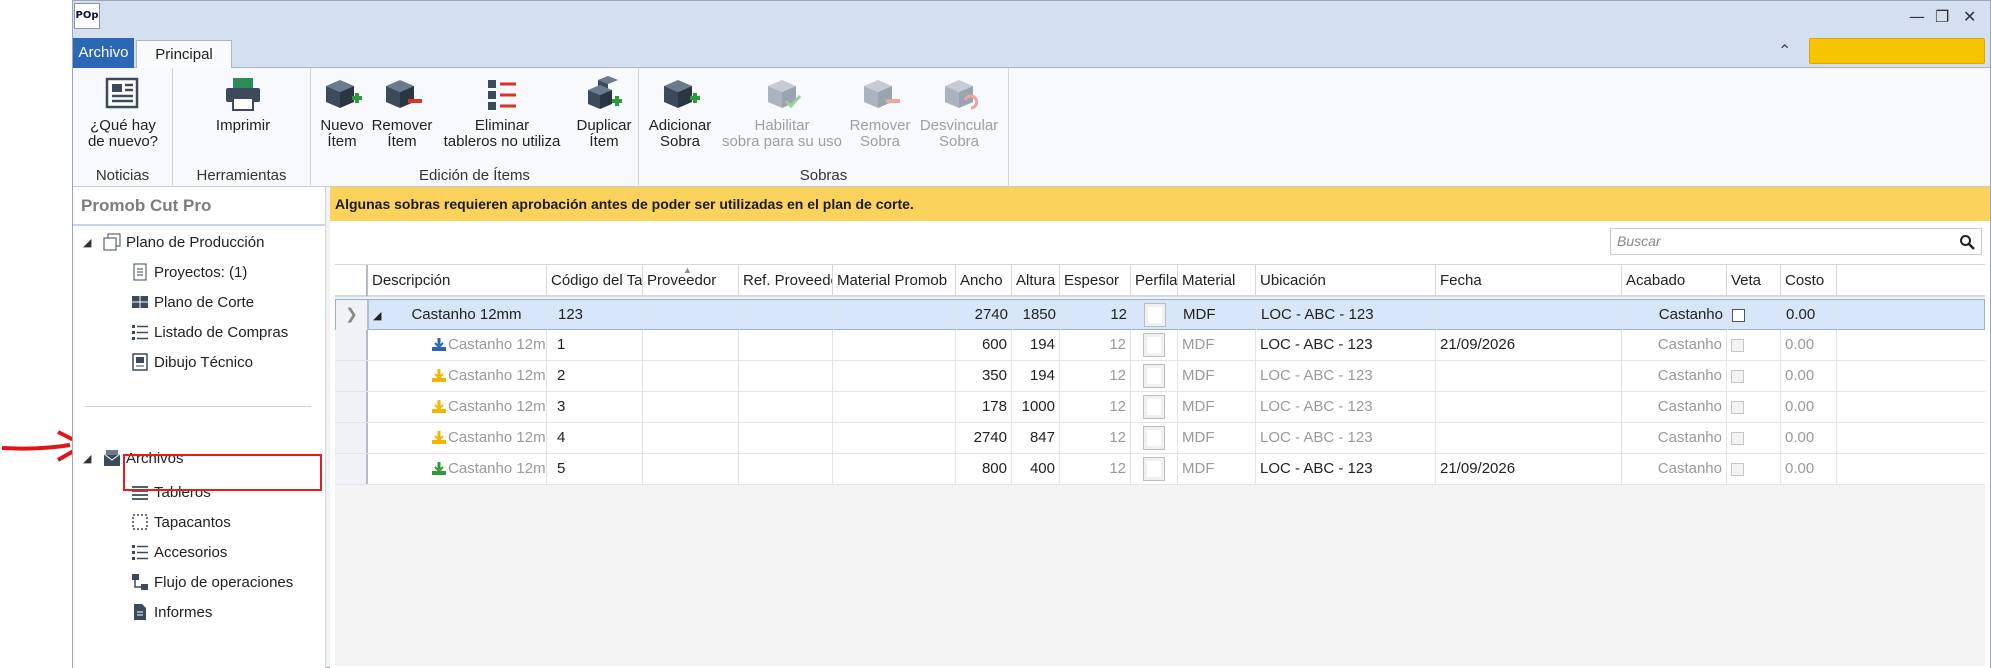 The width and height of the screenshot is (1991, 668). Describe the element at coordinates (140, 582) in the screenshot. I see `workflow-icon` at that location.